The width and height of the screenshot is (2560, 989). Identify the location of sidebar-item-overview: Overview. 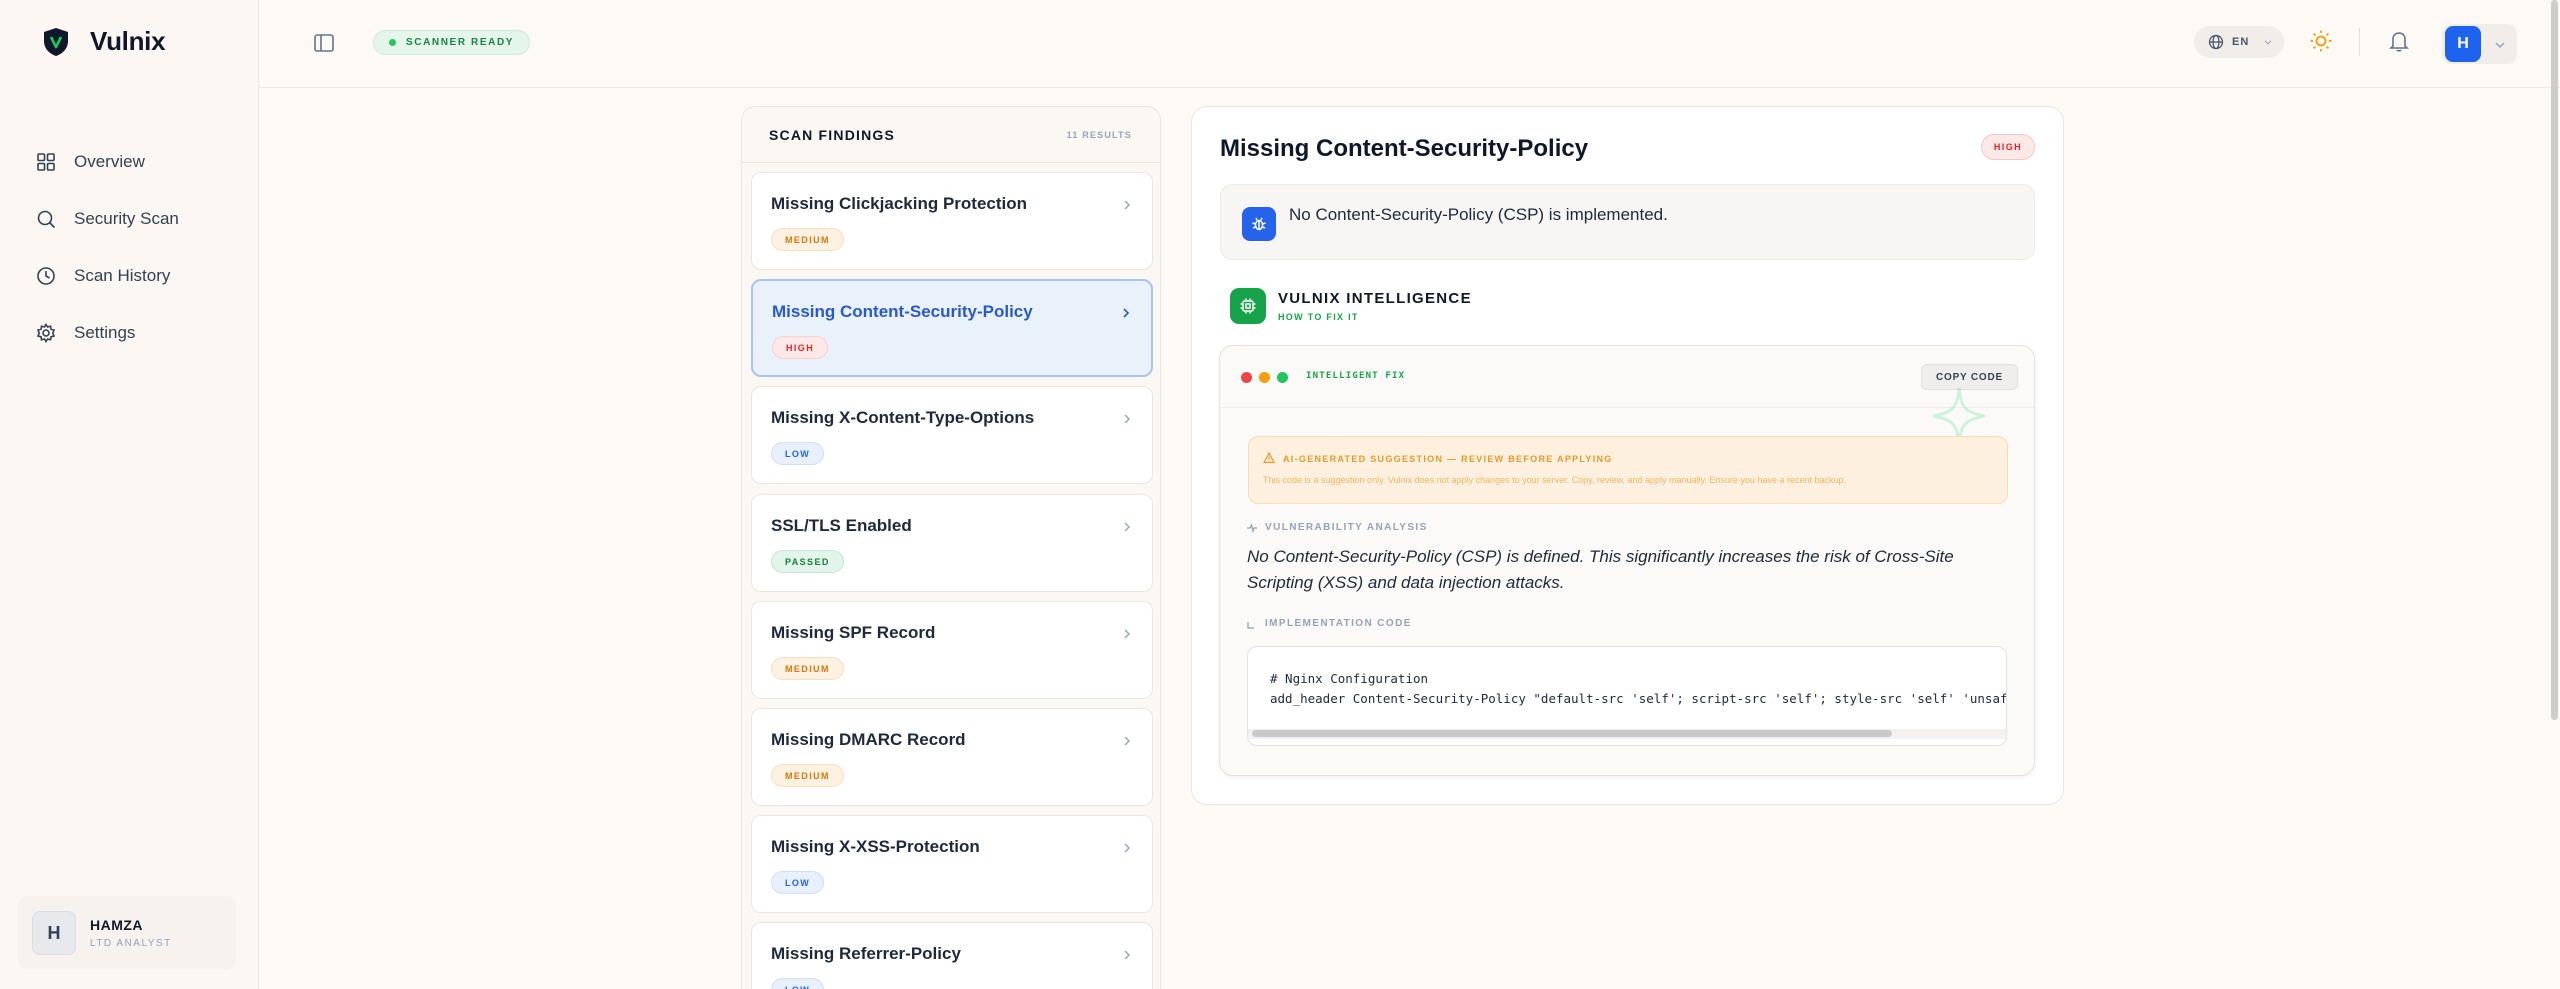
(107, 161).